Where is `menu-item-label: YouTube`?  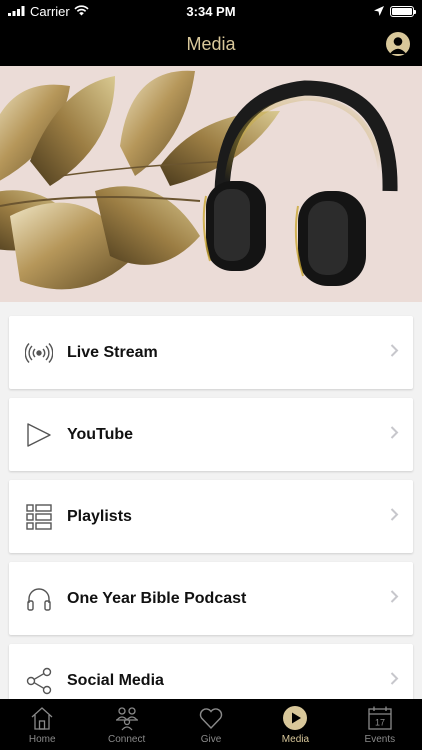 menu-item-label: YouTube is located at coordinates (100, 434).